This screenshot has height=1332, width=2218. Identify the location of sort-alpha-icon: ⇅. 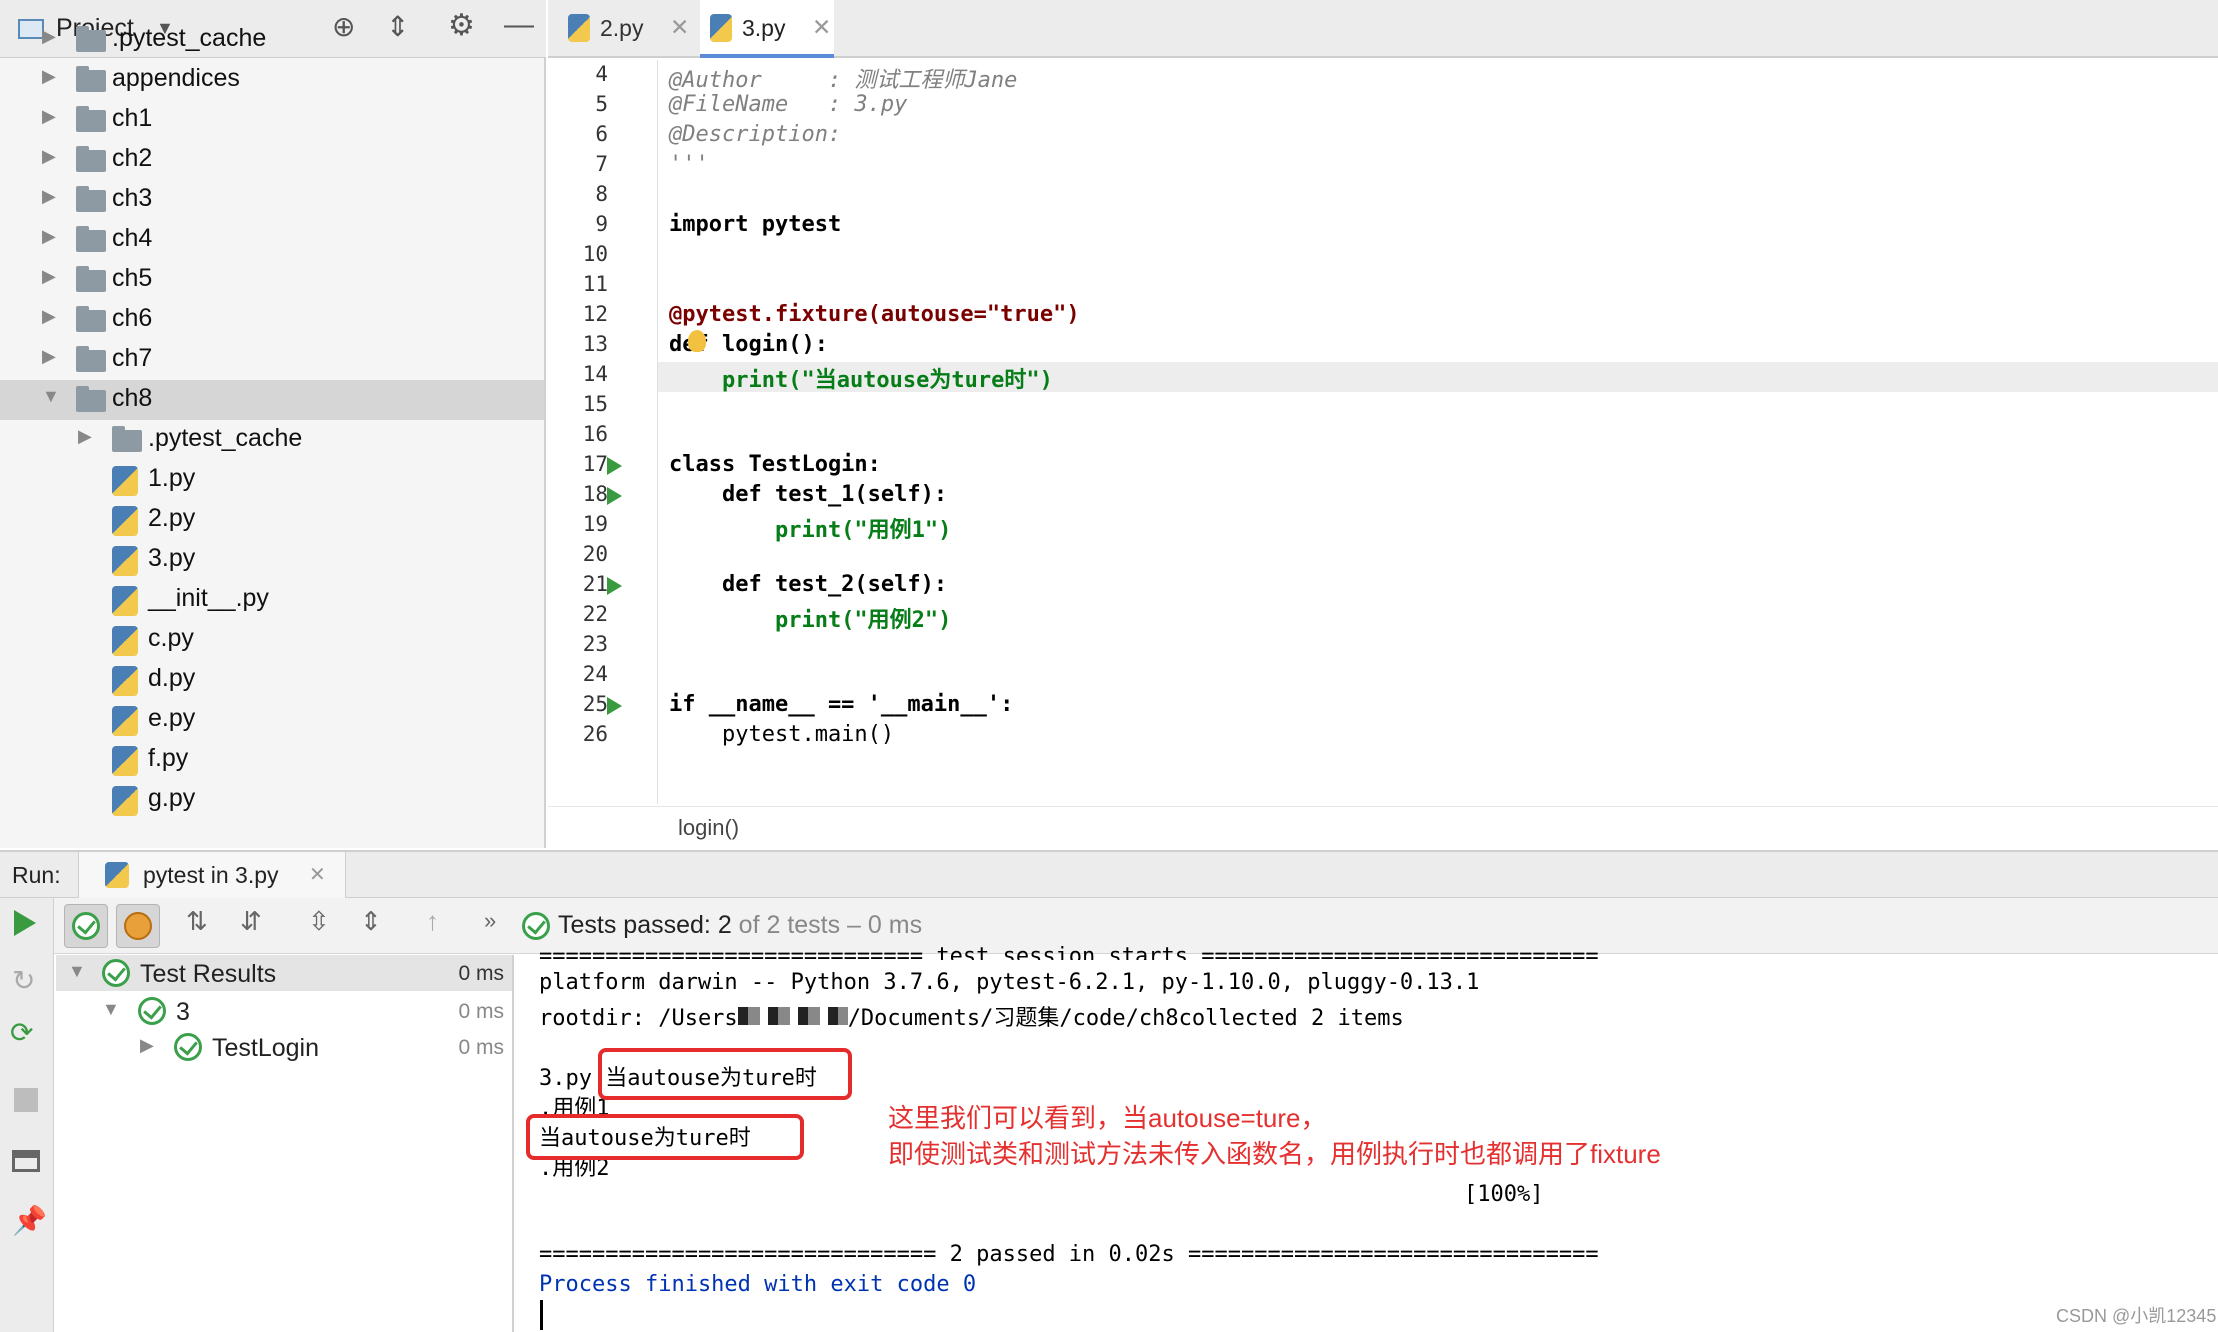
(197, 921).